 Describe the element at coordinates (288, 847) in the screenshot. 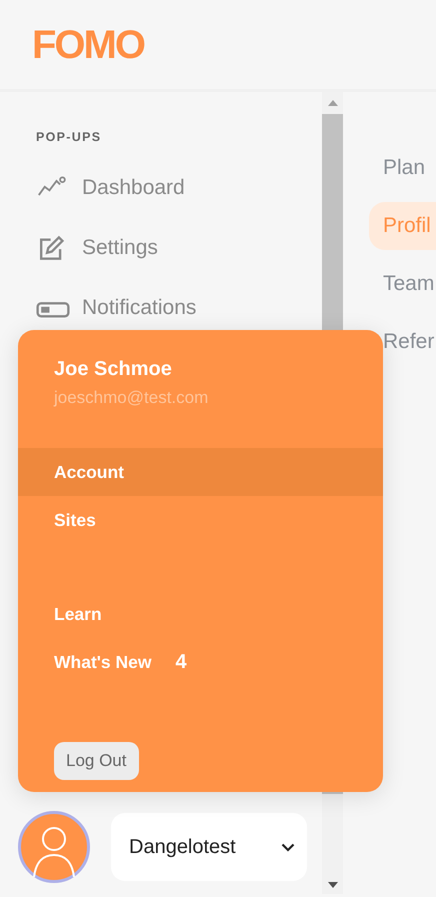

I see `chevron-down-icon` at that location.